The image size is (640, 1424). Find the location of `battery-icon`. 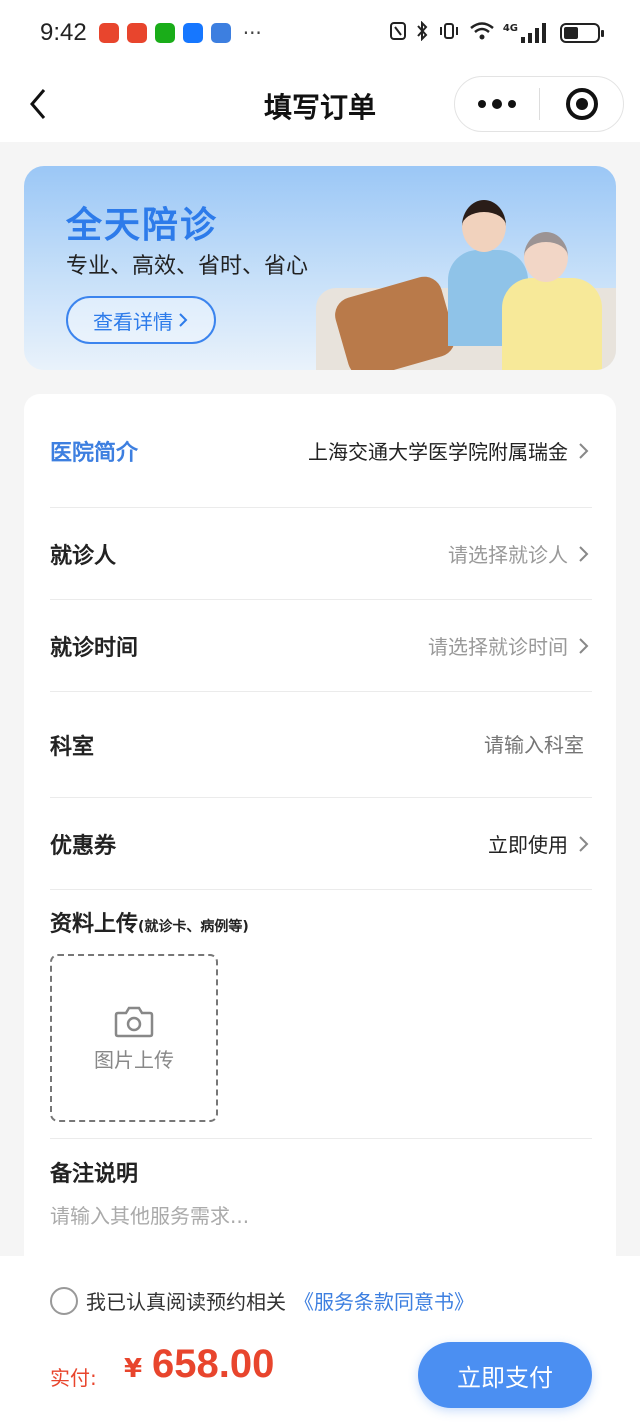

battery-icon is located at coordinates (582, 33).